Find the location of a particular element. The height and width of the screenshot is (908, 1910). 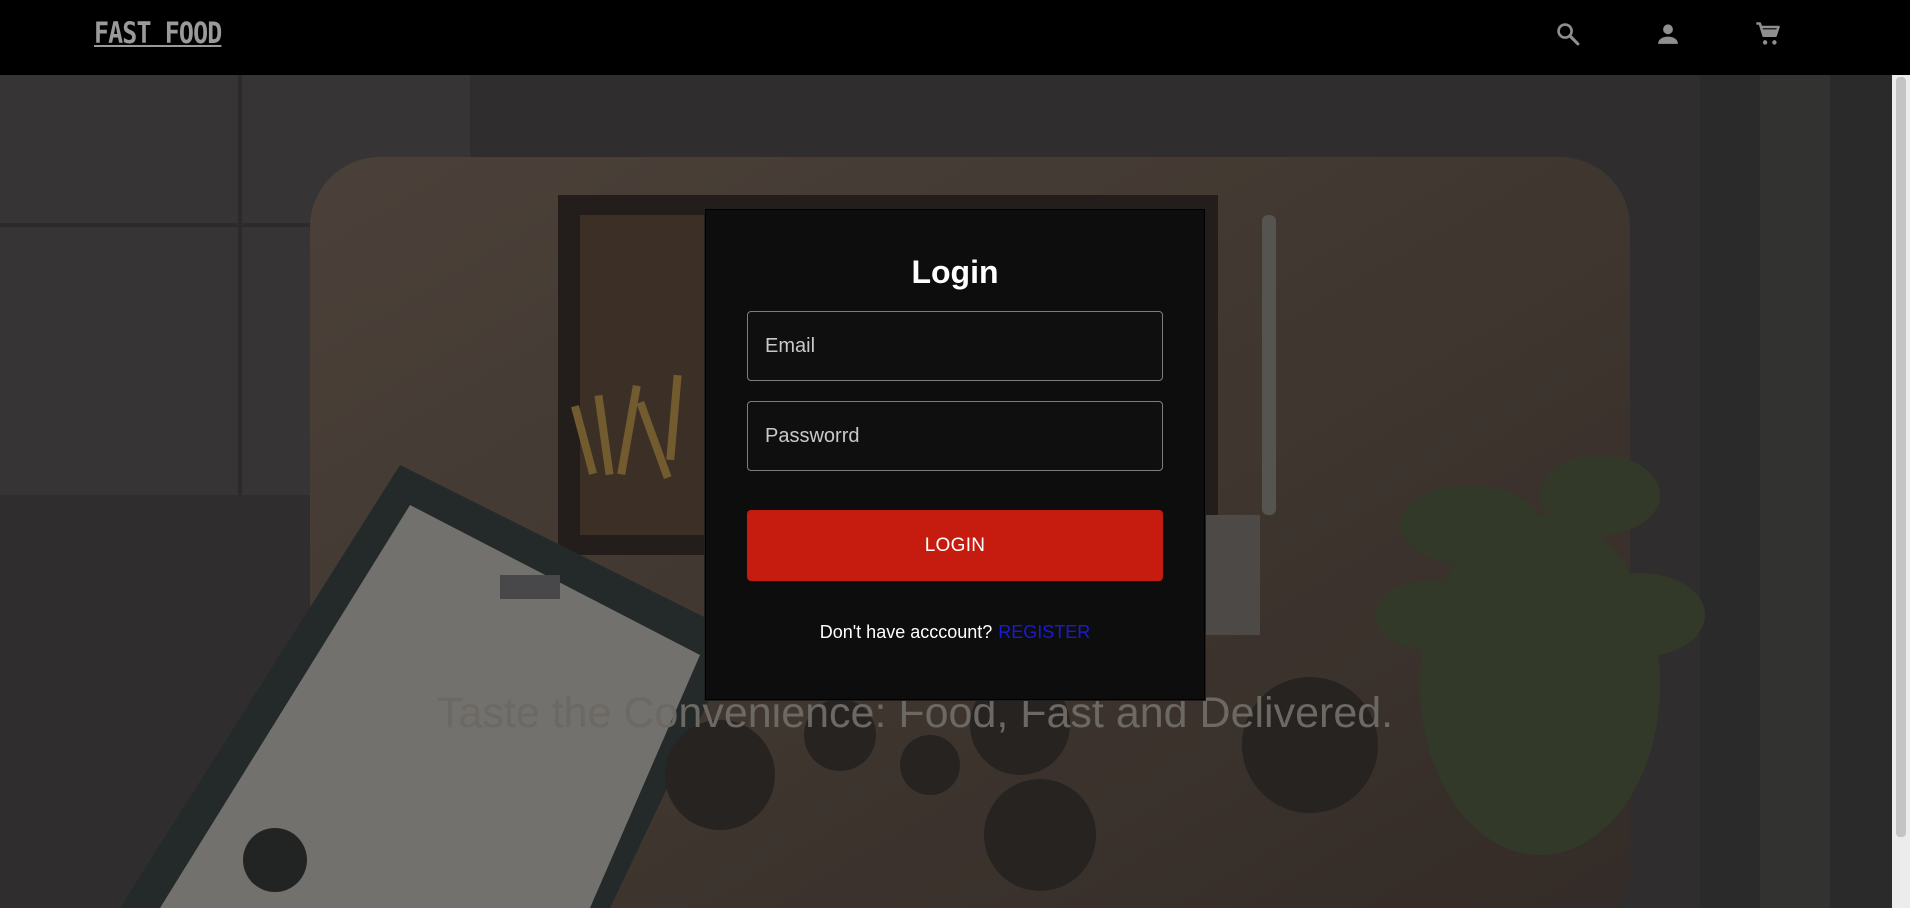

cart-icon is located at coordinates (1768, 34).